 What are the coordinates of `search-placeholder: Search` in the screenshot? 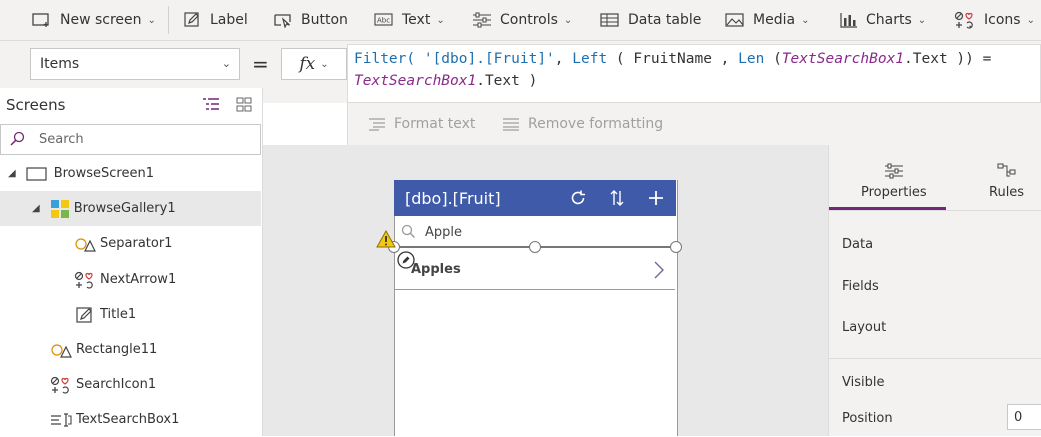 It's located at (61, 139).